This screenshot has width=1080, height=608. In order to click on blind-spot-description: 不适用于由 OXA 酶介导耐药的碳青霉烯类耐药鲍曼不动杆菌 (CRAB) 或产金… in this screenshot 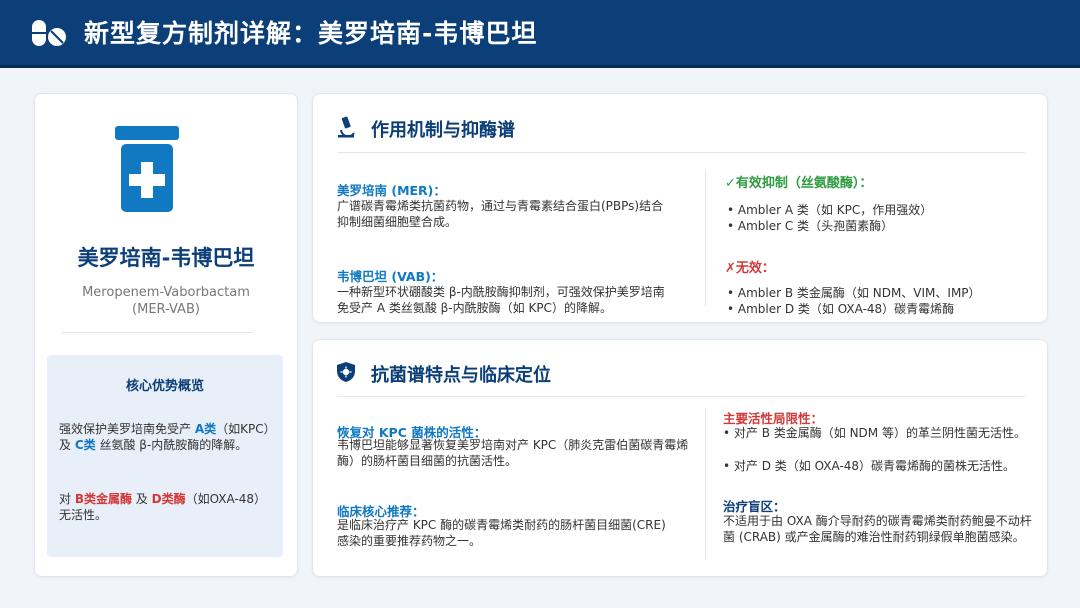, I will do `click(877, 529)`.